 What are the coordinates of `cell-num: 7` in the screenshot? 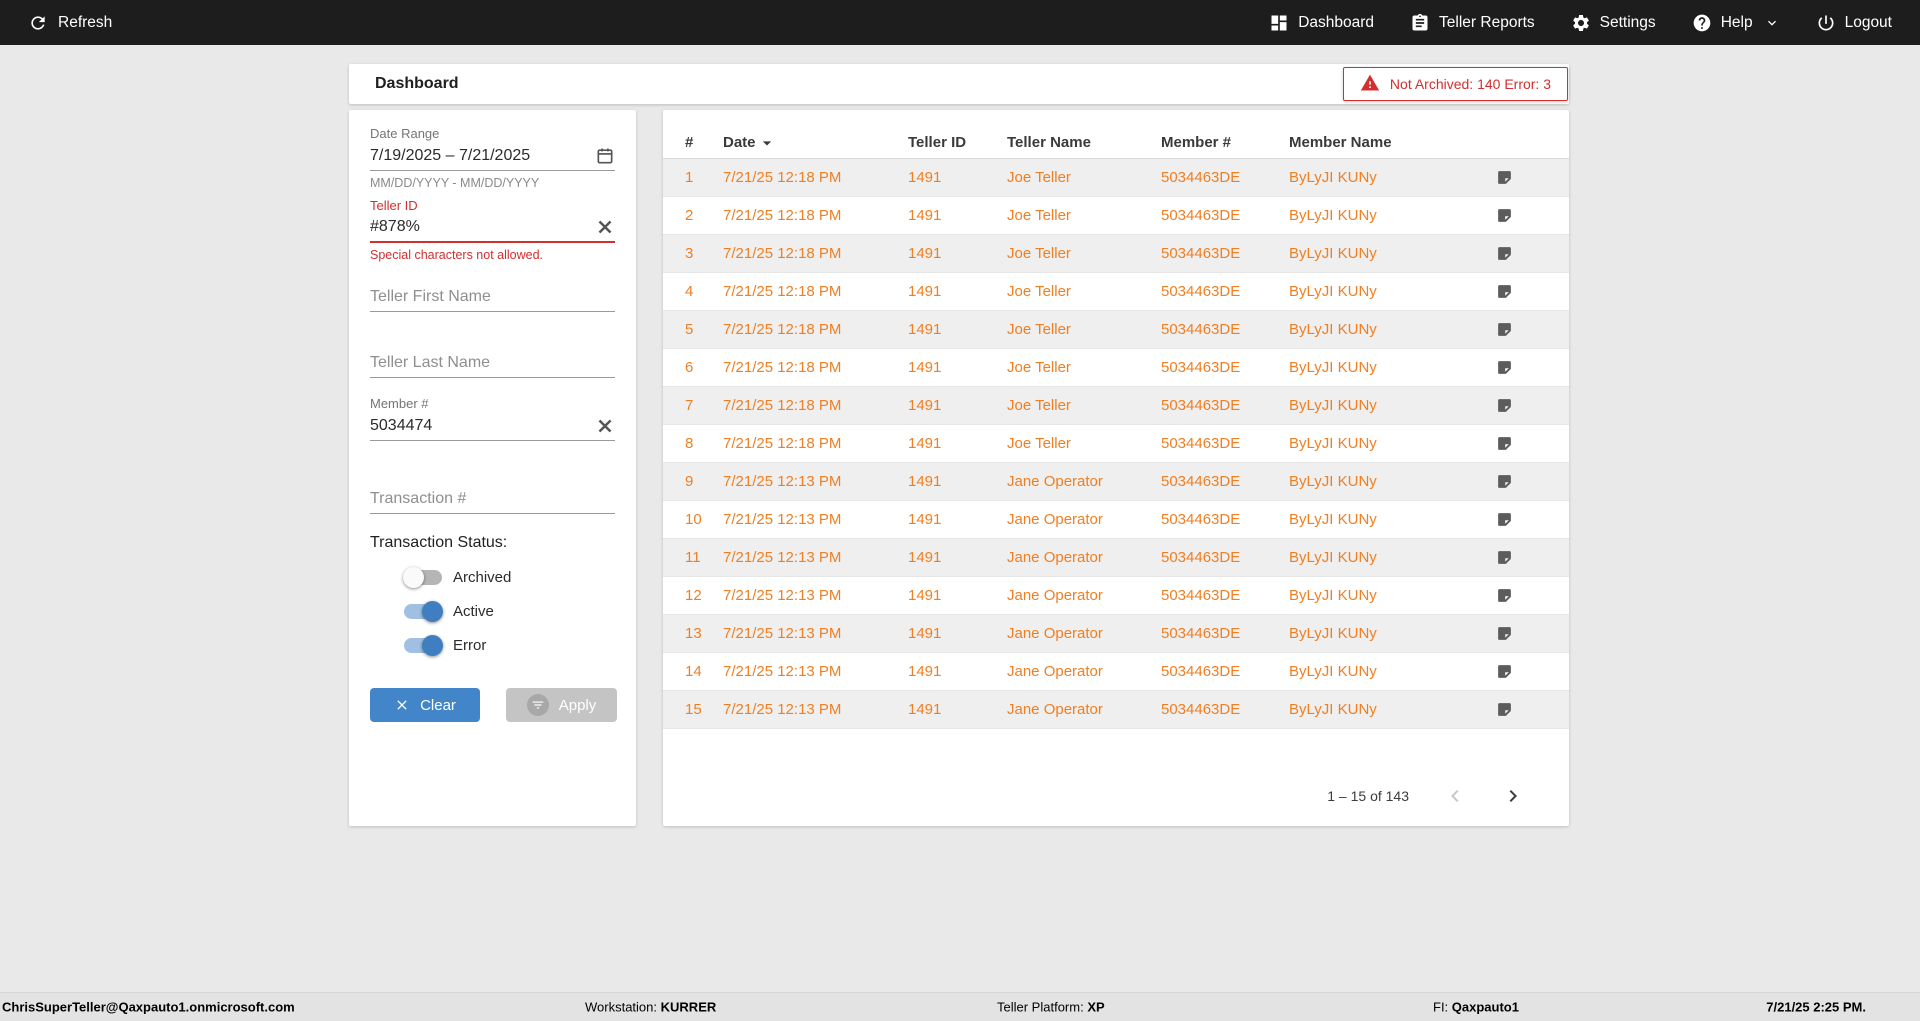 It's located at (689, 405).